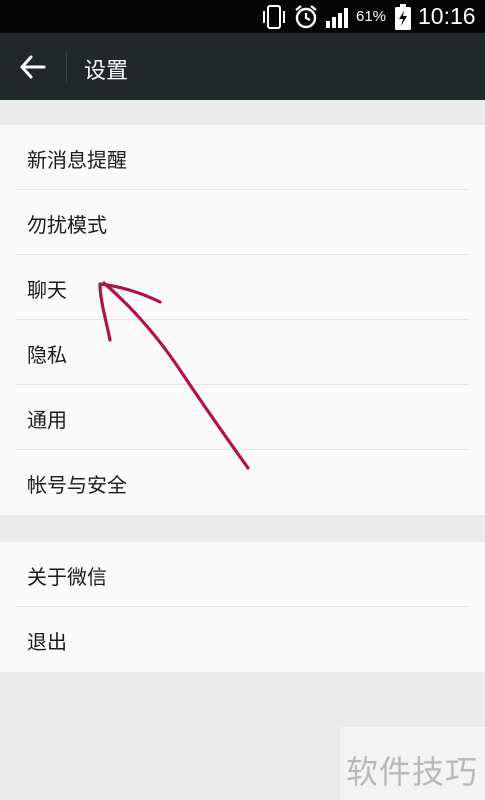  I want to click on battery-percent: 61%, so click(371, 16).